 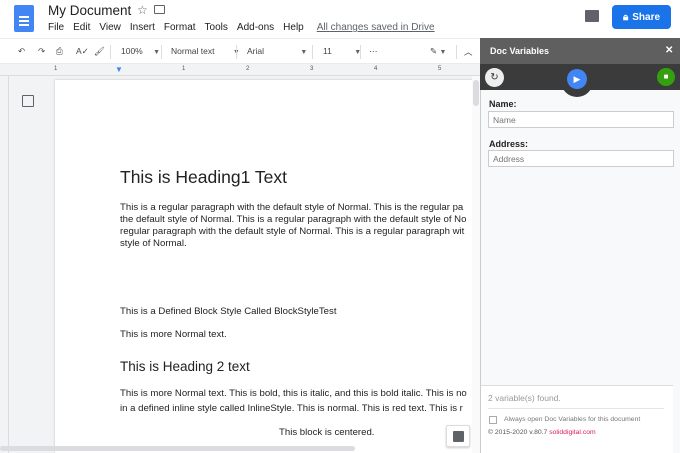 I want to click on share-label: Share, so click(x=646, y=17).